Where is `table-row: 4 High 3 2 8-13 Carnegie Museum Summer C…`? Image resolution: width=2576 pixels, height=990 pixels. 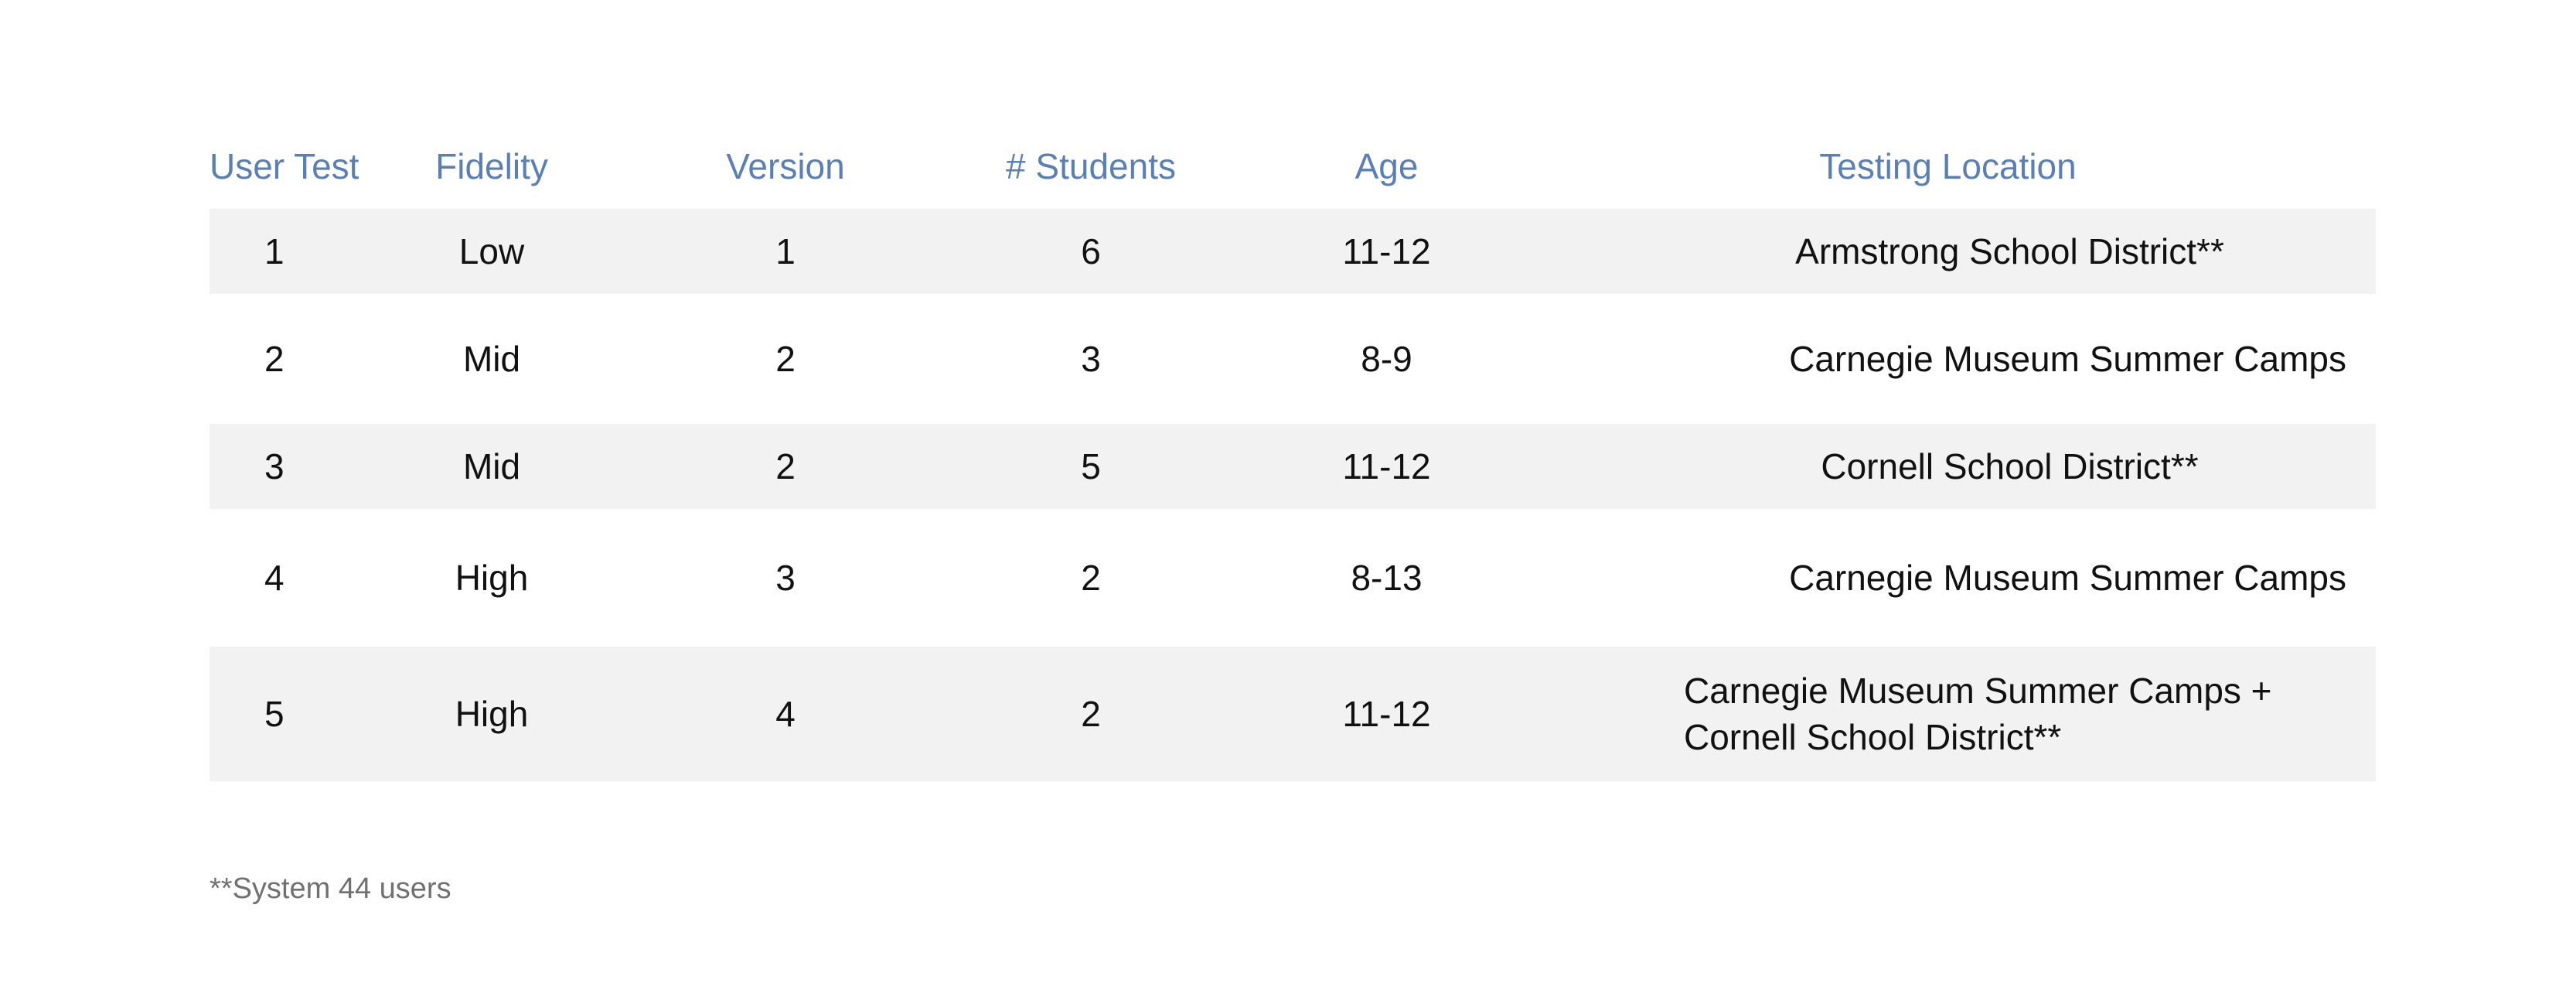
table-row: 4 High 3 2 8-13 Carnegie Museum Summer C… is located at coordinates (1293, 578).